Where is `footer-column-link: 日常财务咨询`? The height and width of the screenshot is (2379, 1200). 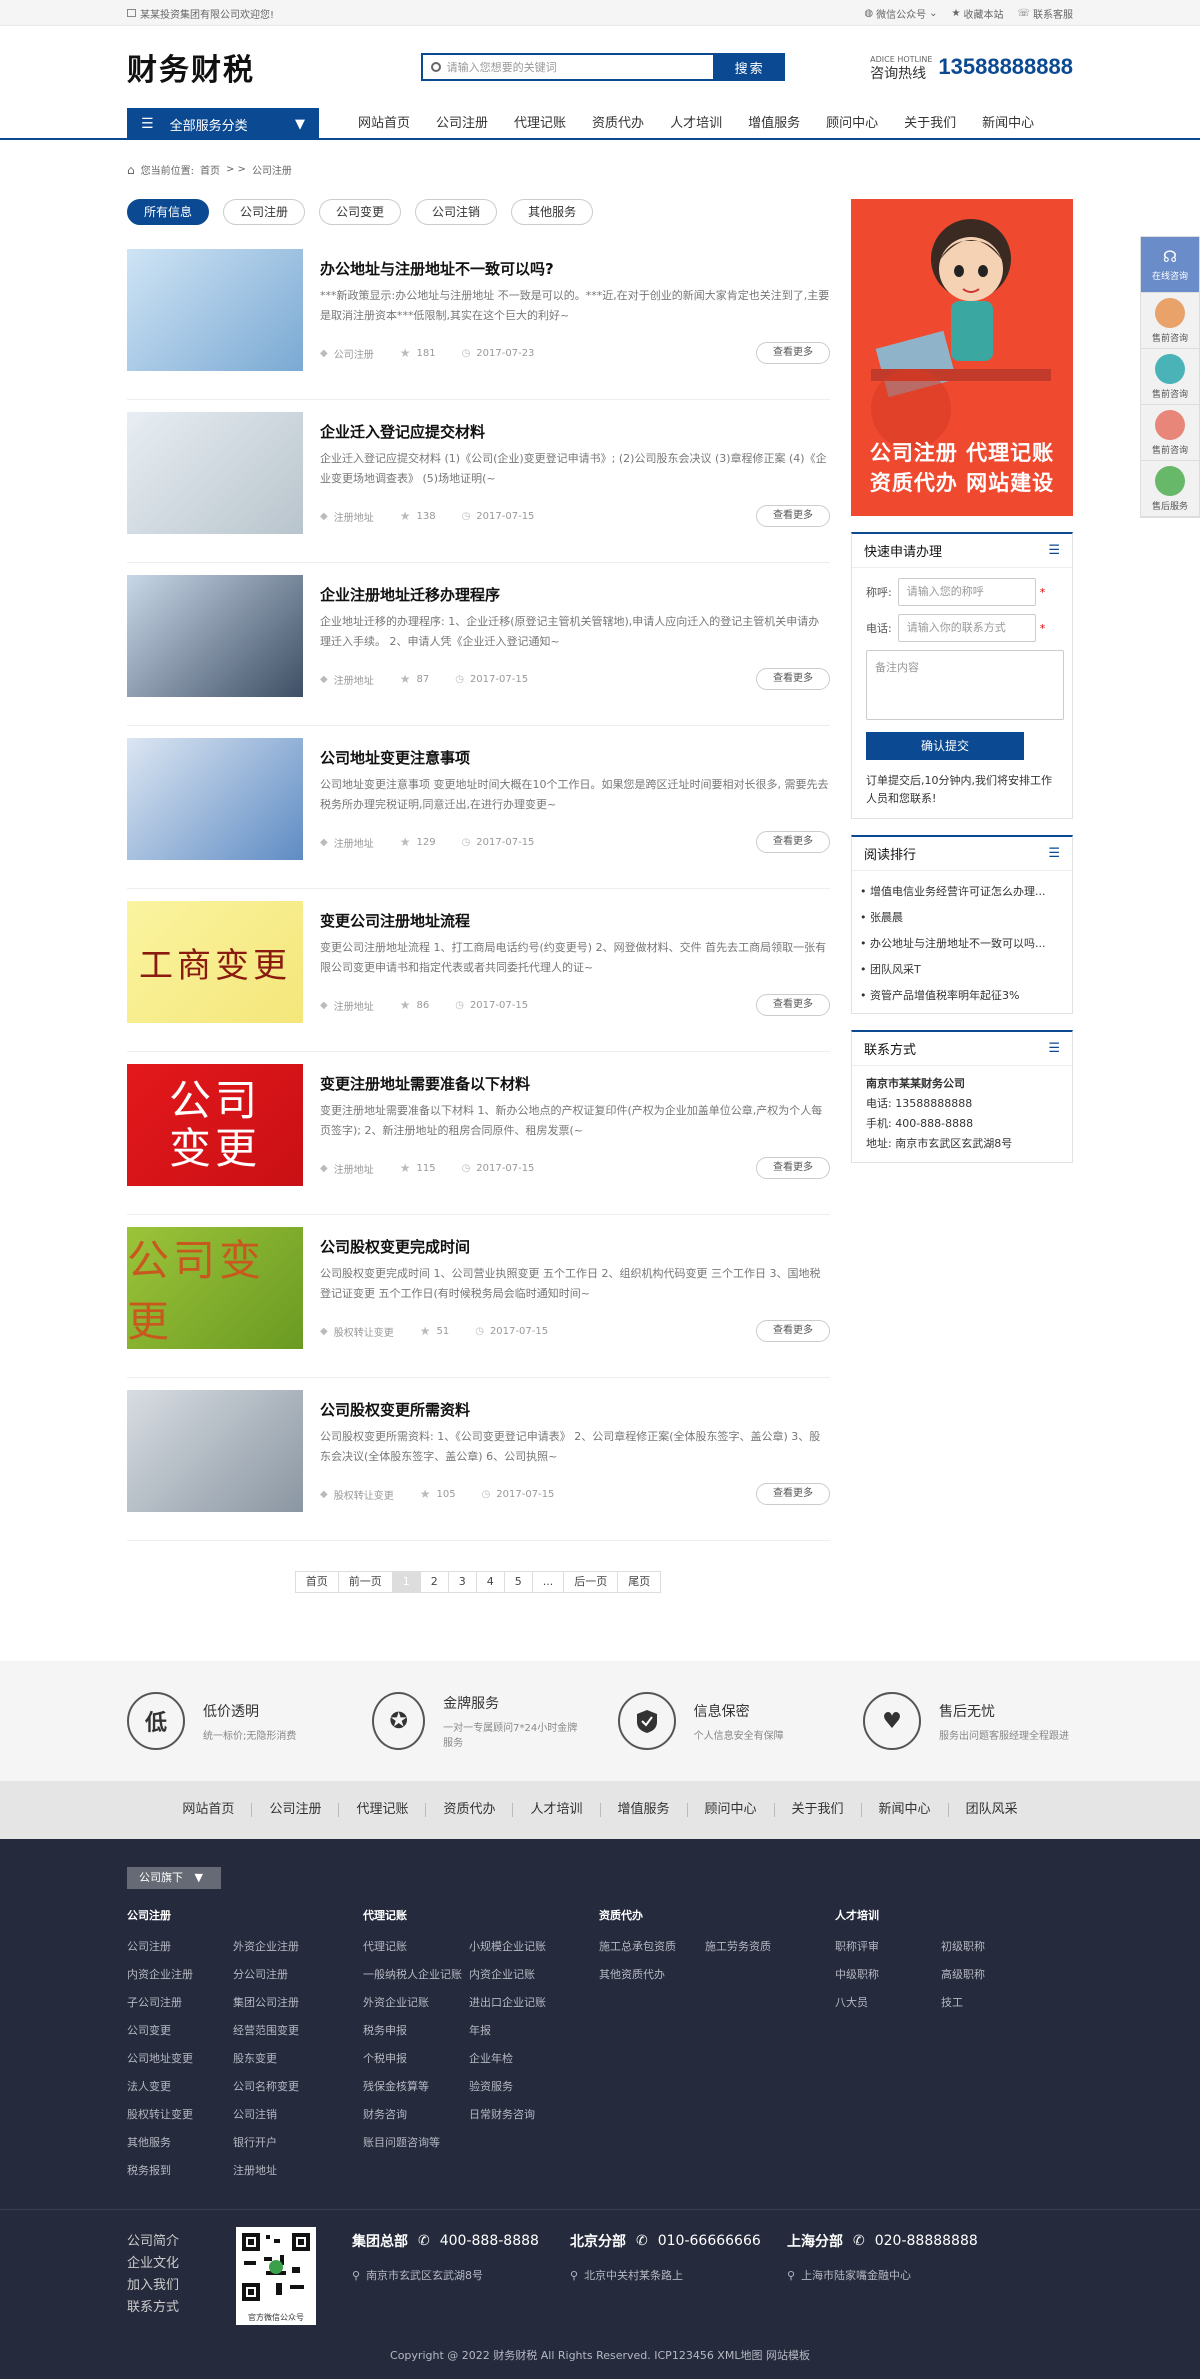 footer-column-link: 日常财务咨询 is located at coordinates (522, 2115).